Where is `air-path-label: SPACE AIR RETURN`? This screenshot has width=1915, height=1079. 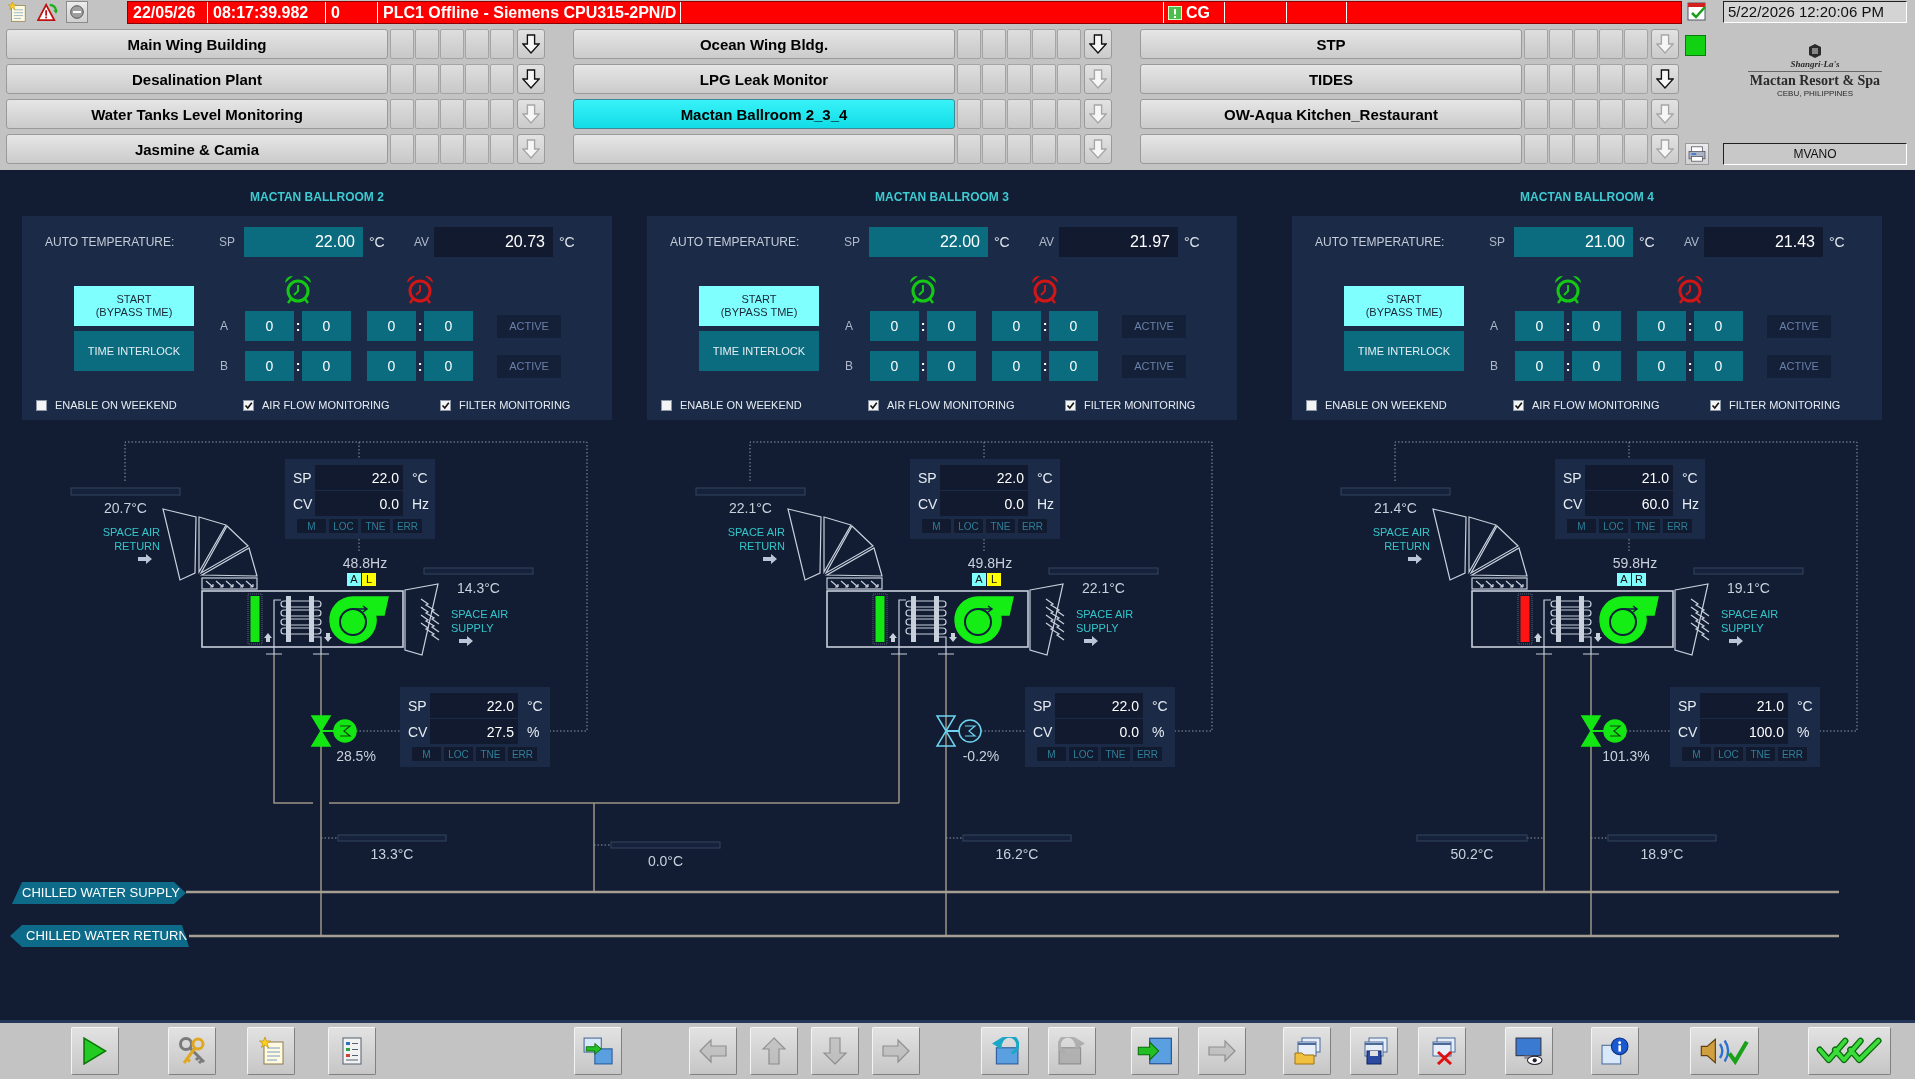
air-path-label: SPACE AIR RETURN is located at coordinates (1400, 539).